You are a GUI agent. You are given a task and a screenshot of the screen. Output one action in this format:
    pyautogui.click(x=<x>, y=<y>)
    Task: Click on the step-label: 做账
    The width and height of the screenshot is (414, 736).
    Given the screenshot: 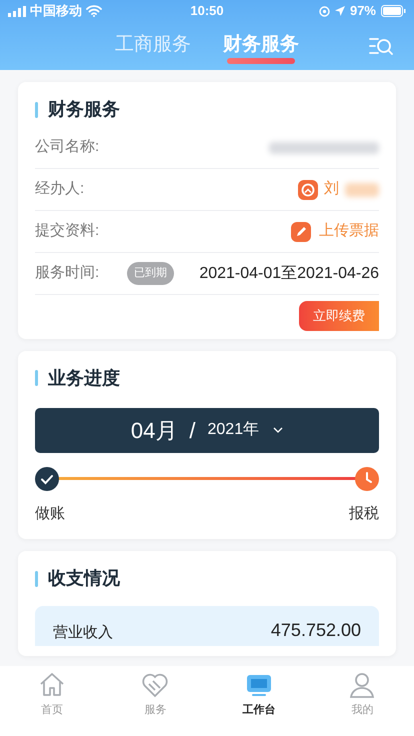 What is the action you would take?
    pyautogui.click(x=50, y=514)
    